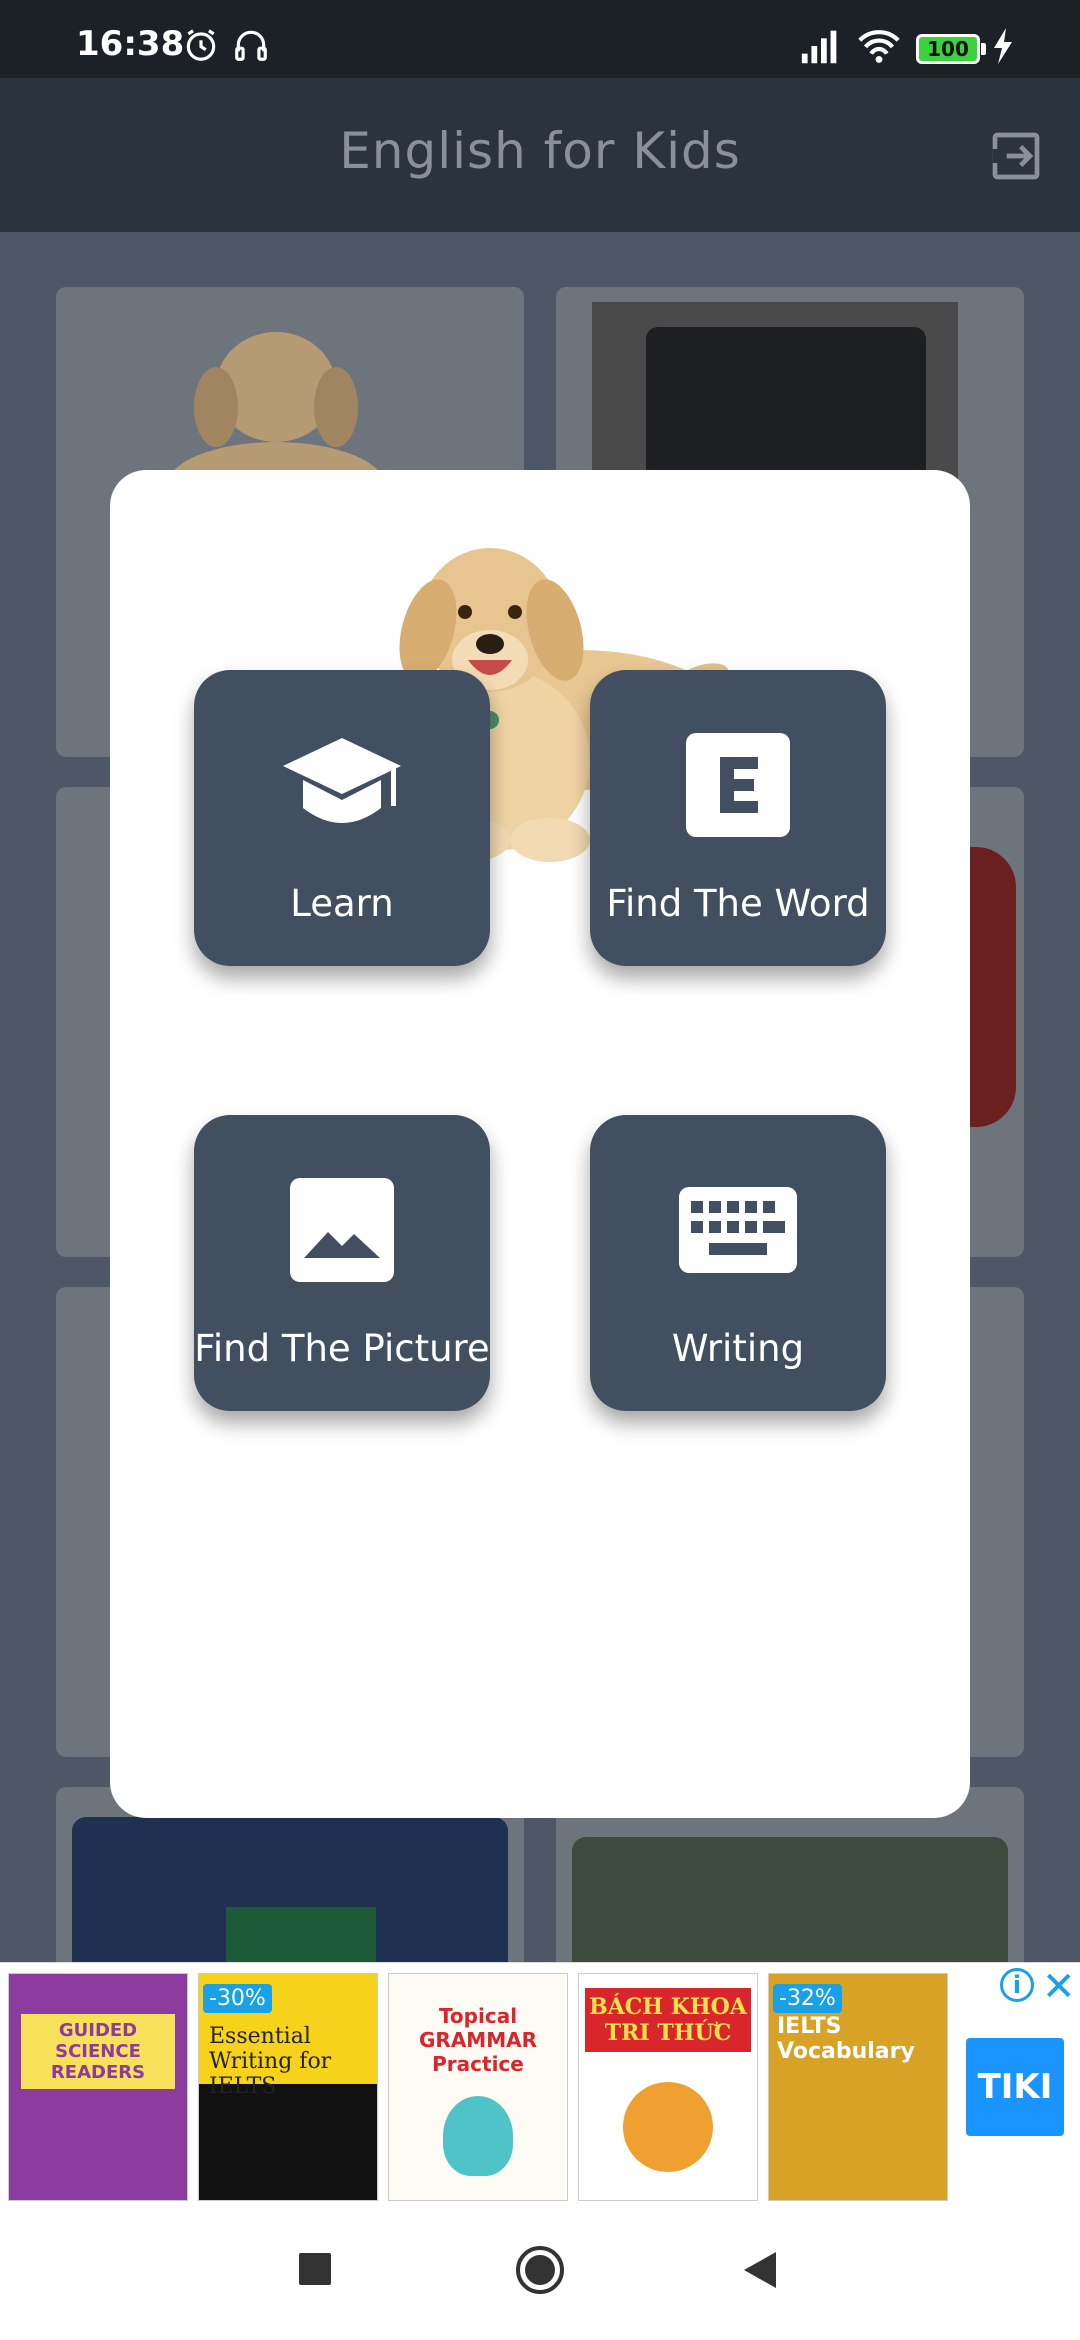 The width and height of the screenshot is (1080, 2340). I want to click on ad-info-icon: i, so click(1017, 1985).